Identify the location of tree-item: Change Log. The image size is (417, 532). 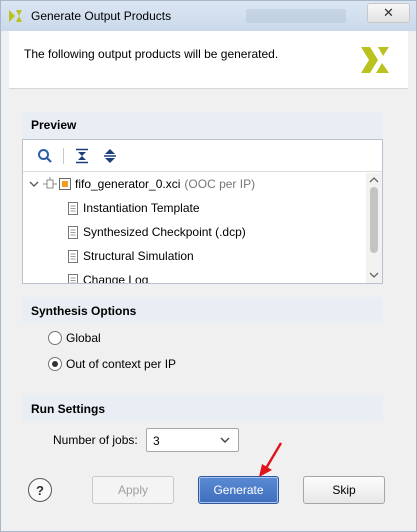
(107, 276).